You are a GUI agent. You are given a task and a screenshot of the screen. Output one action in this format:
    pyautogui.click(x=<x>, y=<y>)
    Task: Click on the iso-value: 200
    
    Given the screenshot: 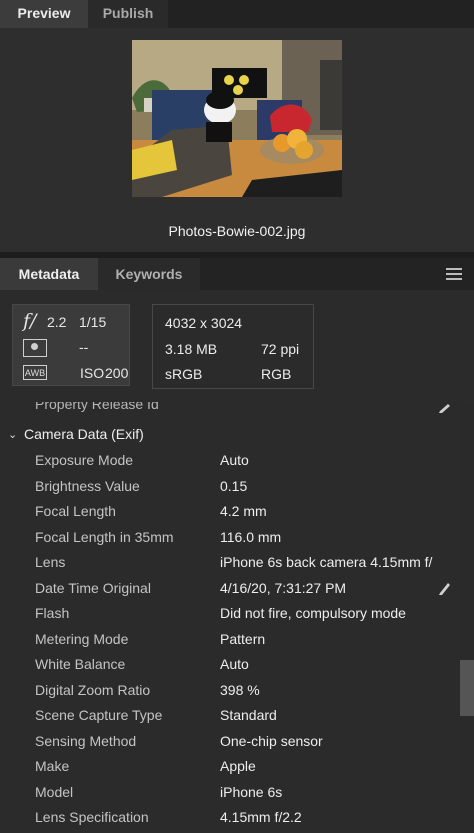 What is the action you would take?
    pyautogui.click(x=117, y=373)
    